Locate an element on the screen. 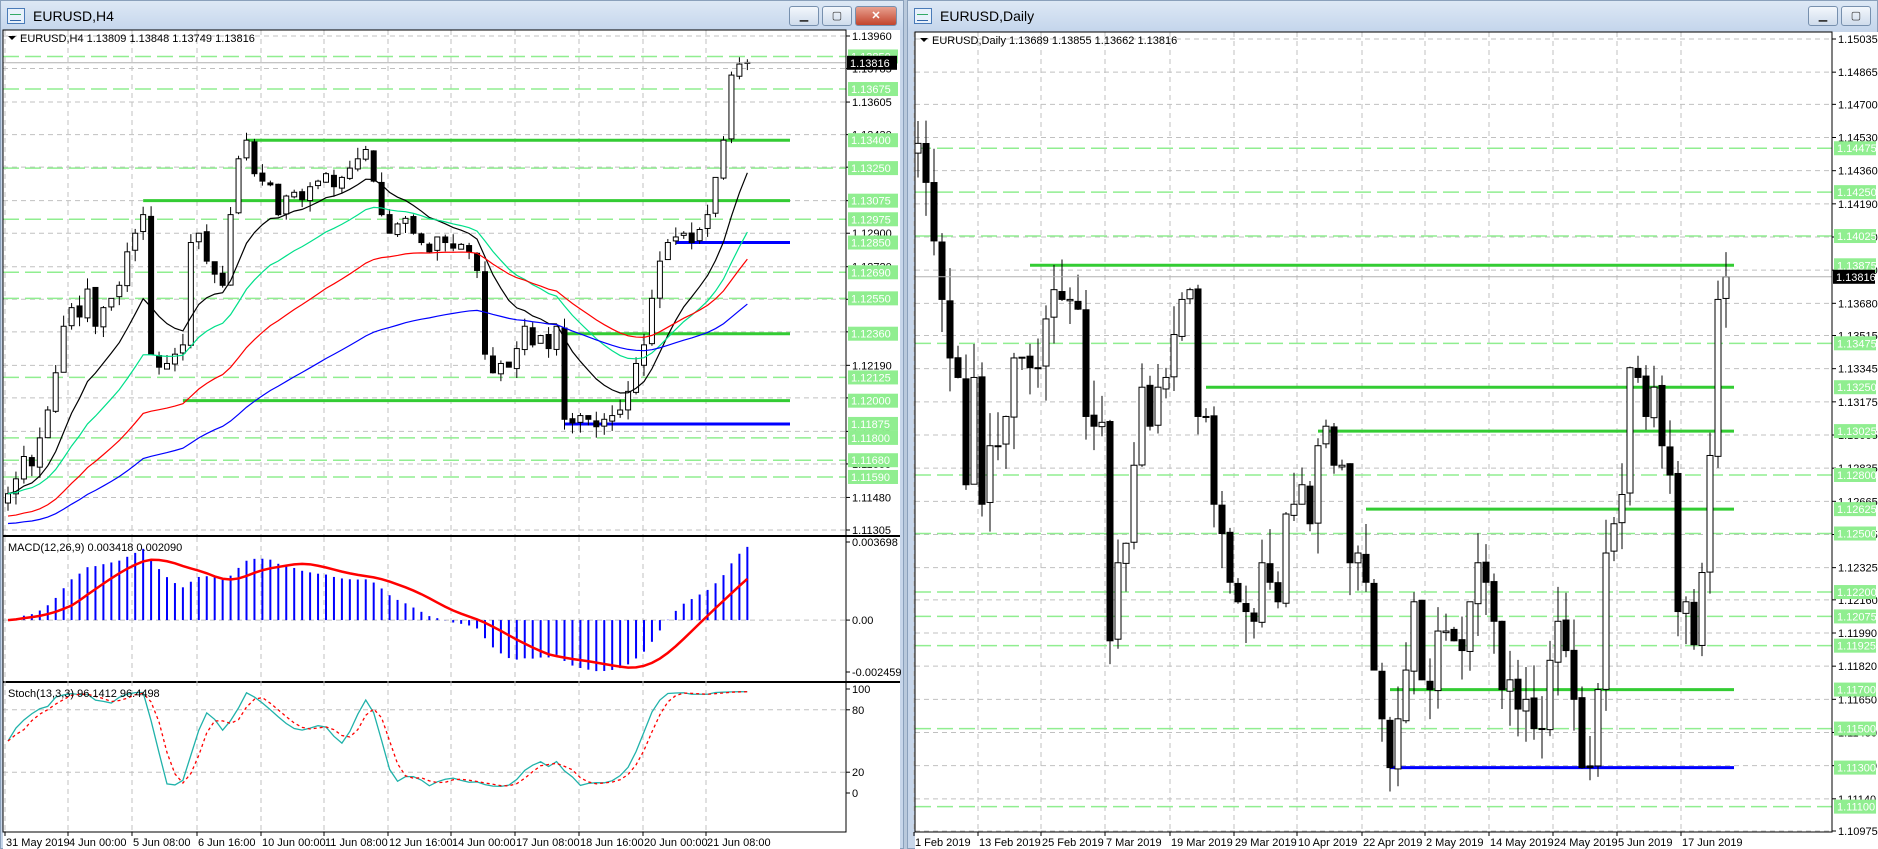  time-label: 19 Mar 2019 is located at coordinates (1202, 843).